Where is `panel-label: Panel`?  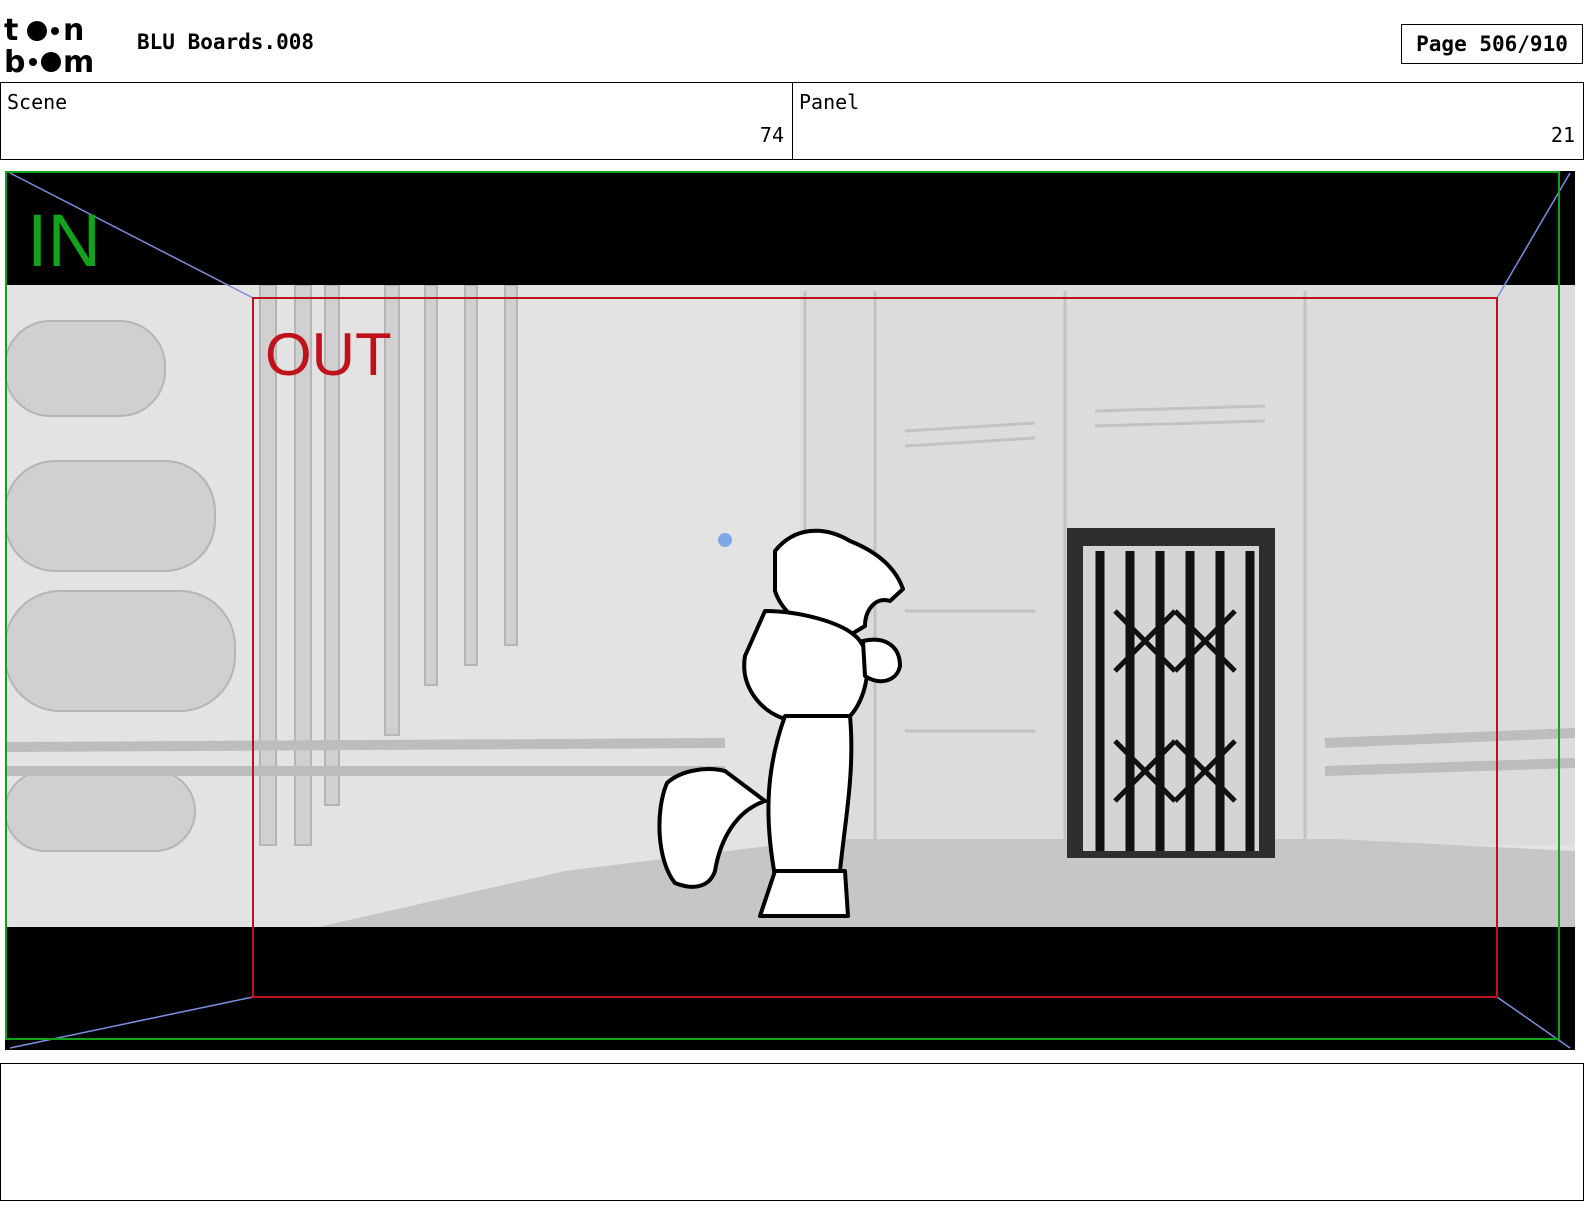 panel-label: Panel is located at coordinates (829, 102).